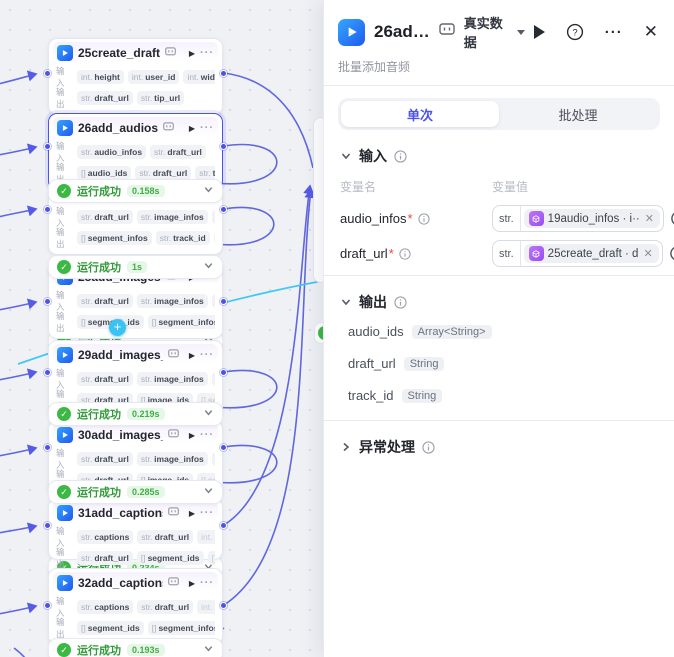 This screenshot has width=674, height=657. Describe the element at coordinates (199, 76) in the screenshot. I see `variable-tag: int.width` at that location.